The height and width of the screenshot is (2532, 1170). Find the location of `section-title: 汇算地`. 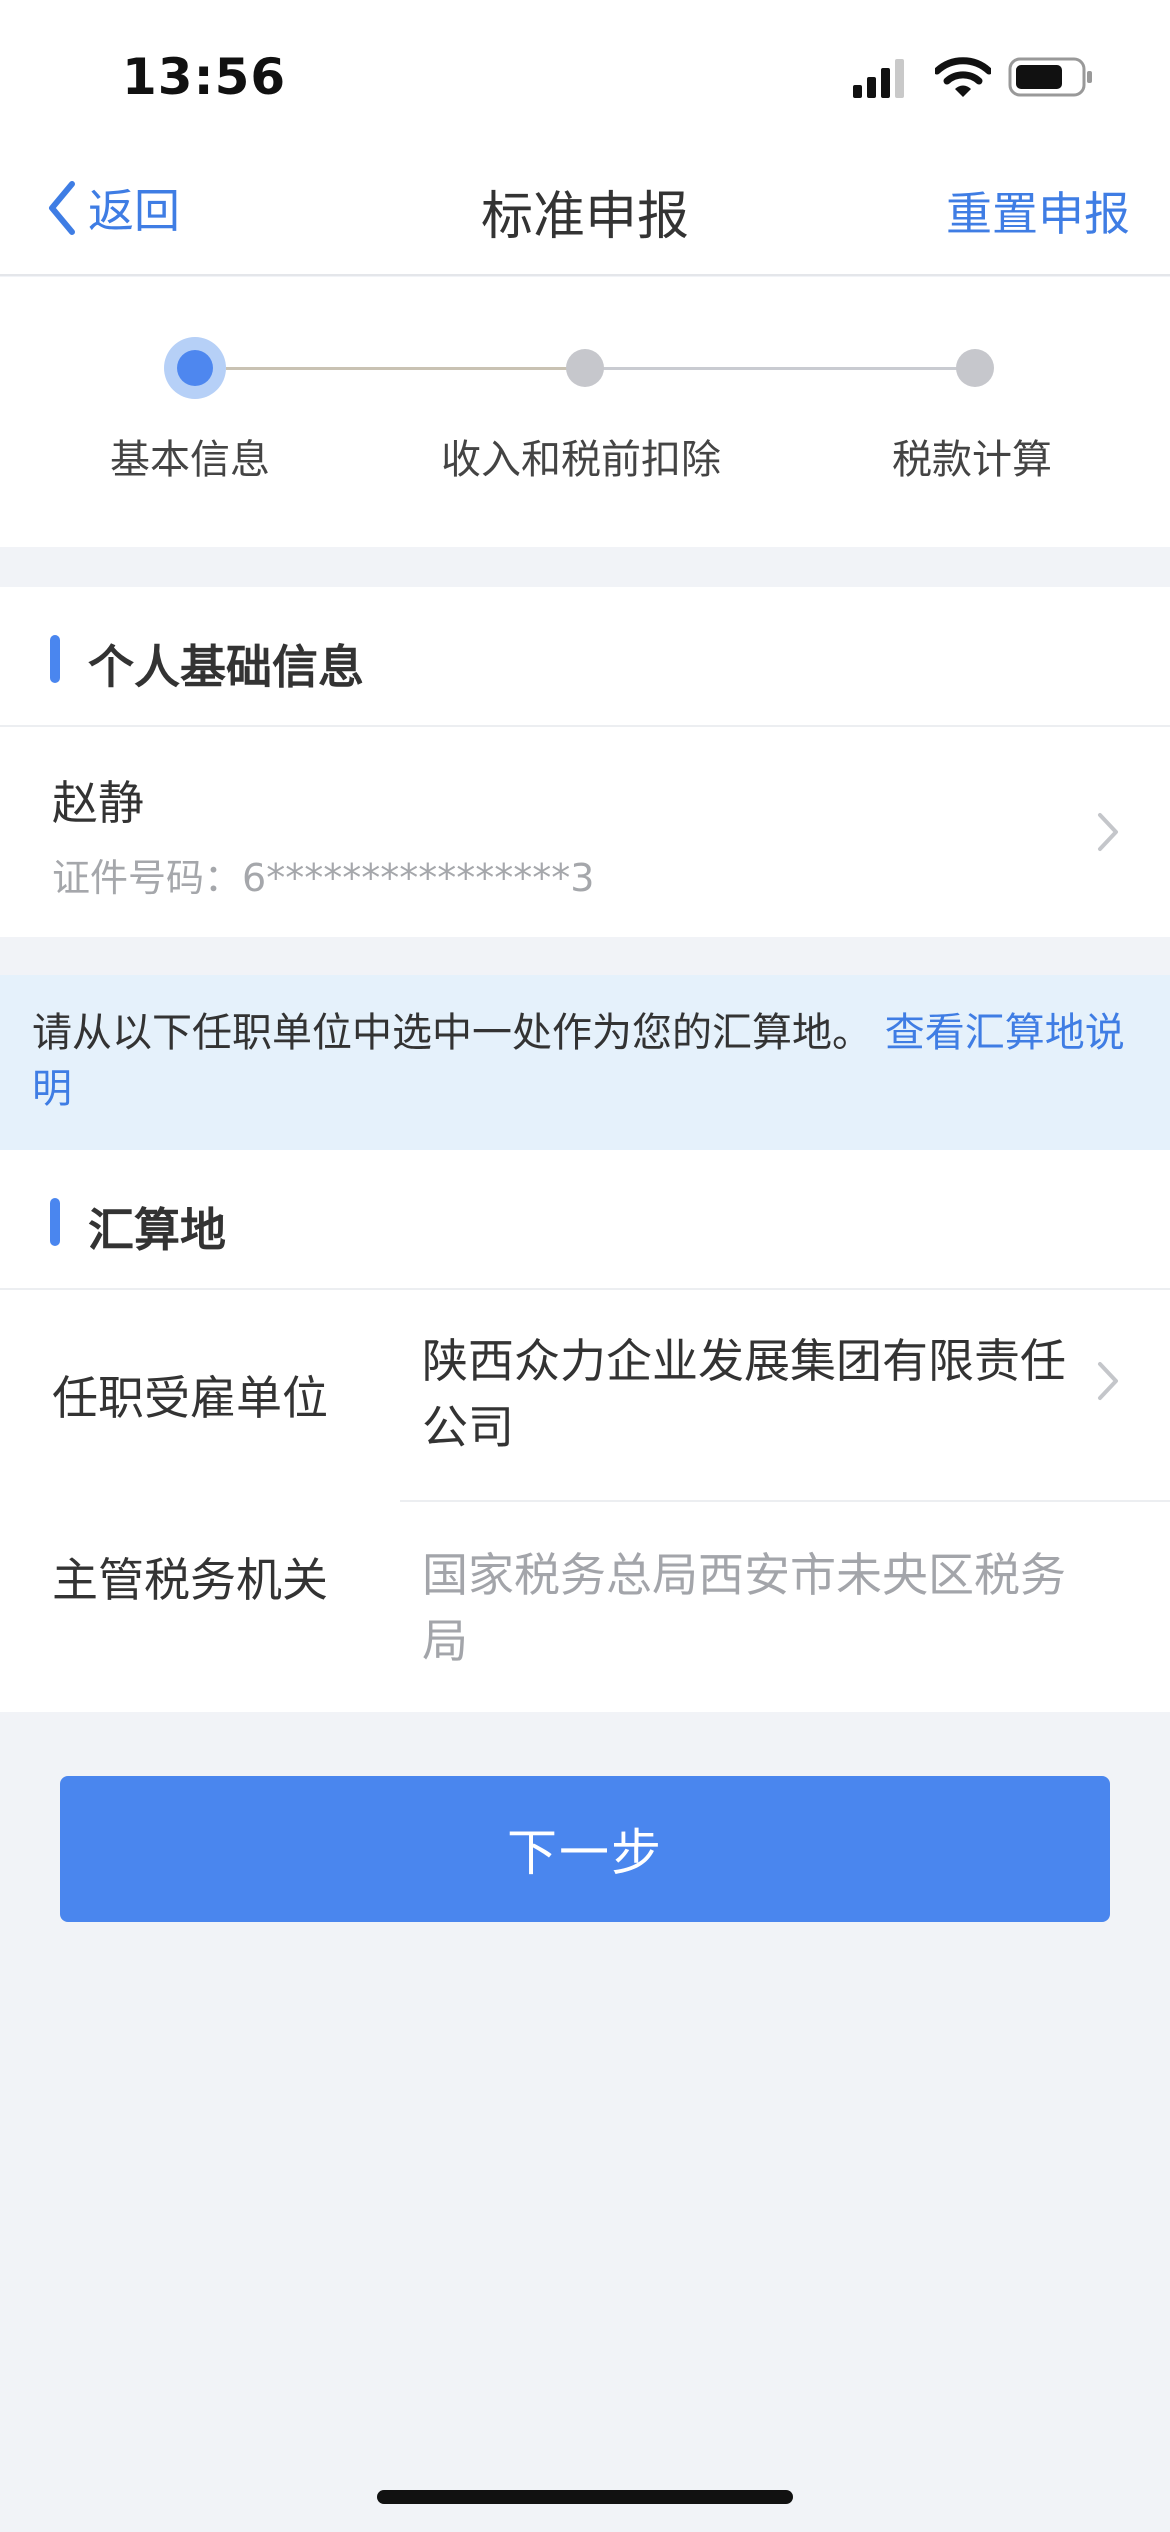

section-title: 汇算地 is located at coordinates (157, 1230).